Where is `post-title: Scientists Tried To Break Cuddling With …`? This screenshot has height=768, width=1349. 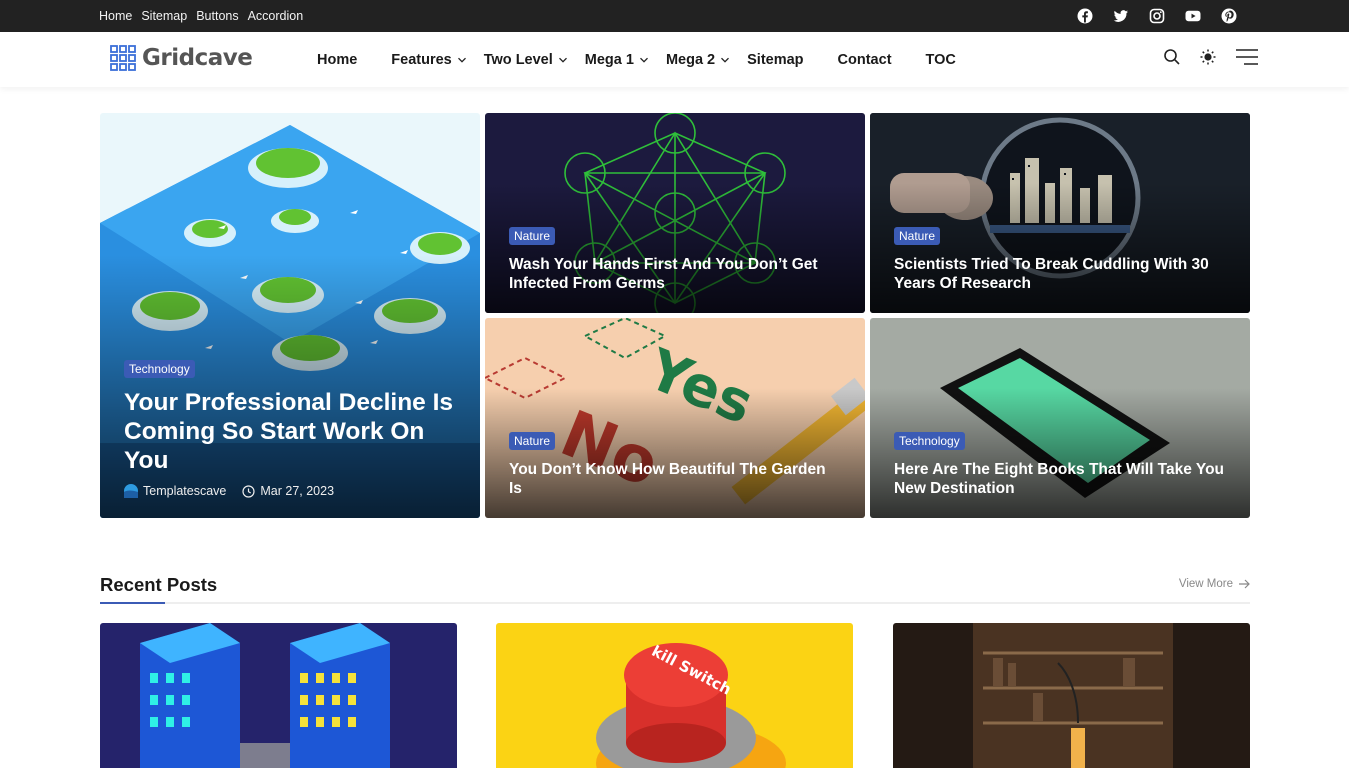
post-title: Scientists Tried To Break Cuddling With … is located at coordinates (1060, 274).